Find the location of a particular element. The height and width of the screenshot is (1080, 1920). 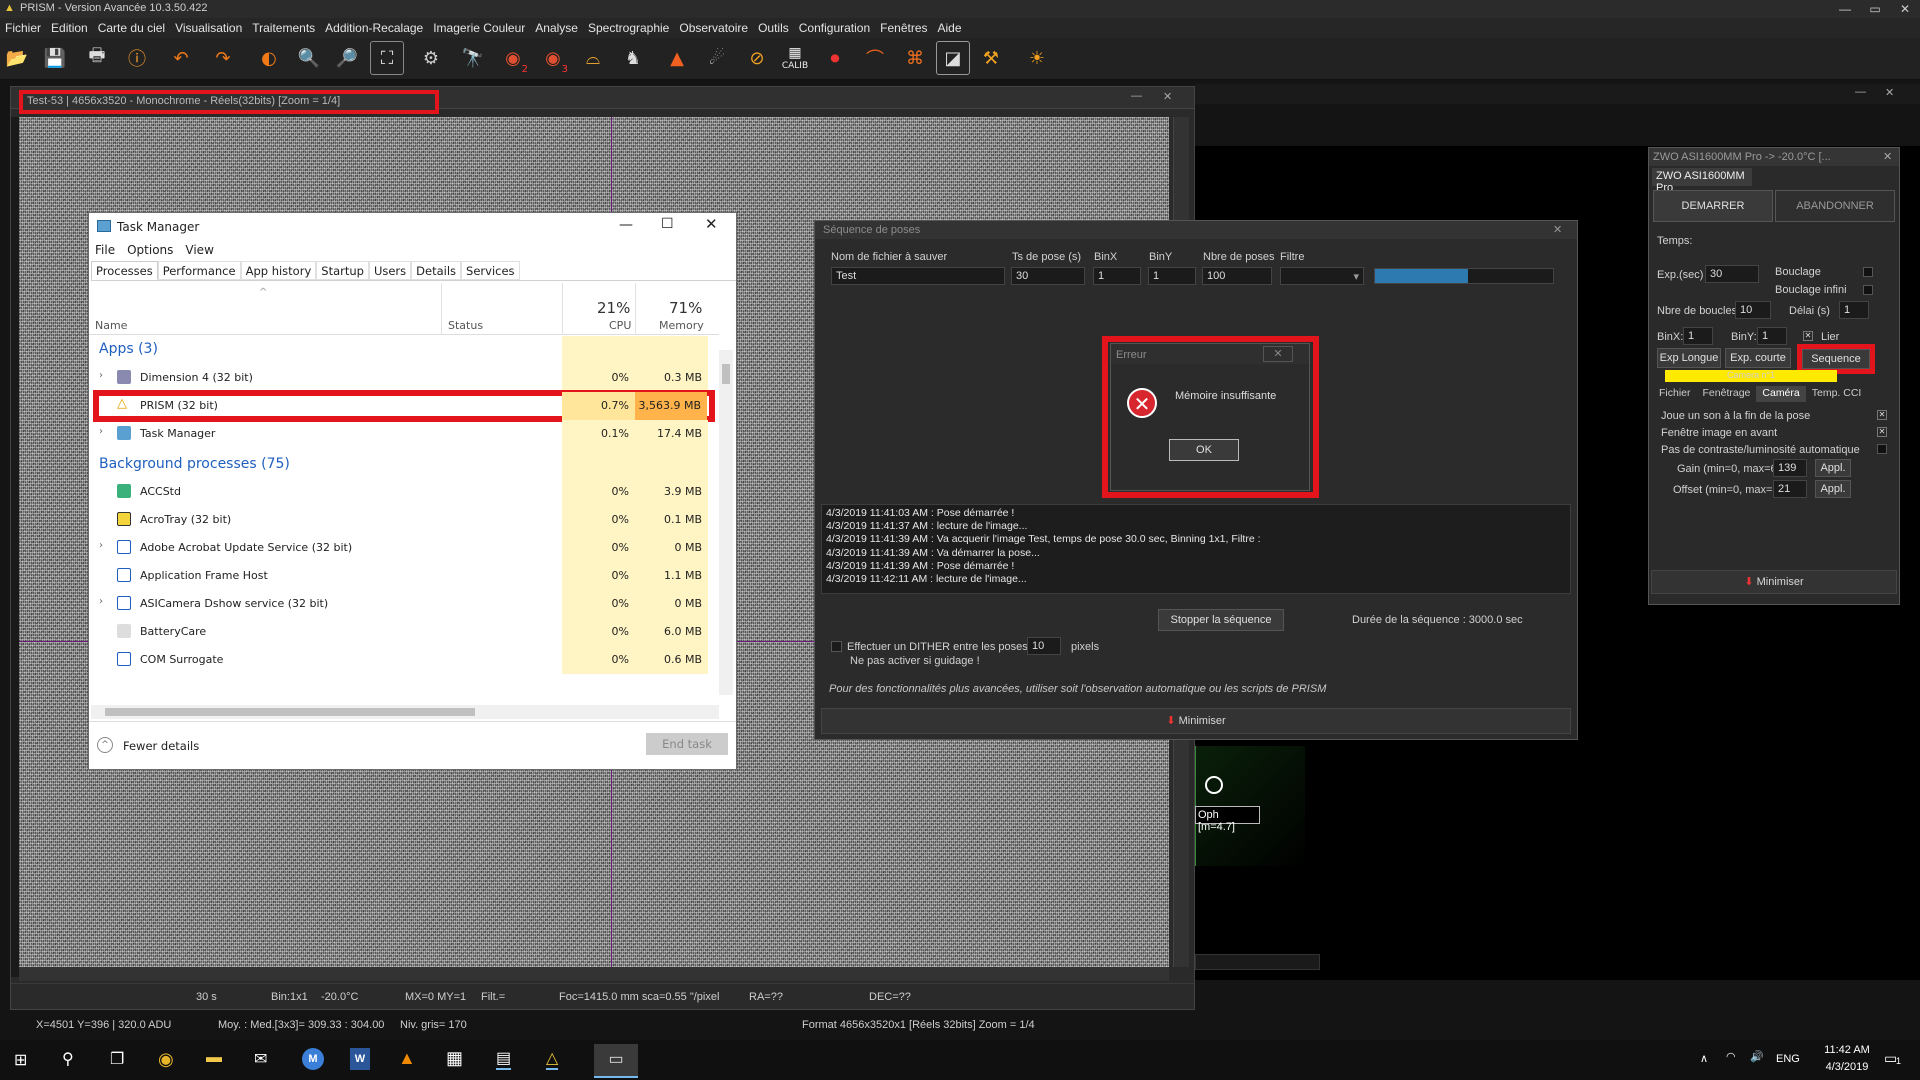

zoom-out-icon: 🔎 is located at coordinates (347, 58).